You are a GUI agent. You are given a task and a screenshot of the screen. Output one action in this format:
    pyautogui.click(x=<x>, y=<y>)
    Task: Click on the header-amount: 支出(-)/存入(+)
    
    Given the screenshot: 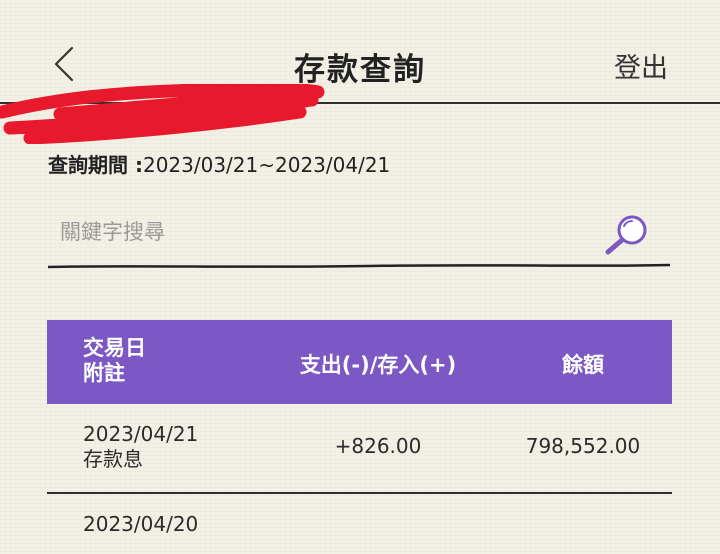 What is the action you would take?
    pyautogui.click(x=378, y=365)
    